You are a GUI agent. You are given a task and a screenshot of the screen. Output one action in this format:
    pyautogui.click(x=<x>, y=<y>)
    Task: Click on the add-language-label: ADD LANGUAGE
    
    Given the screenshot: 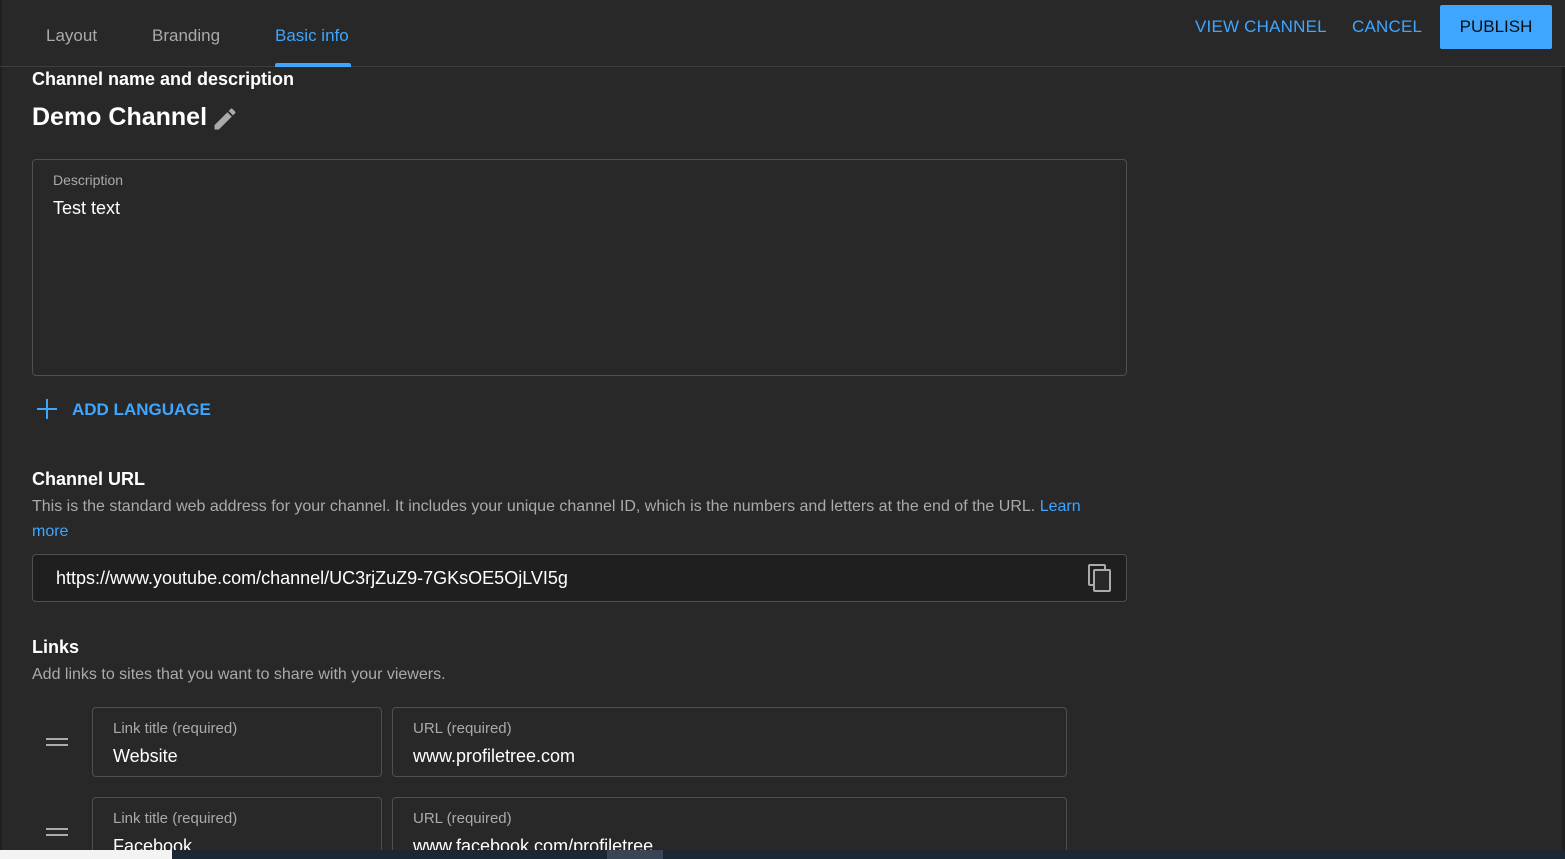 What is the action you would take?
    pyautogui.click(x=141, y=409)
    